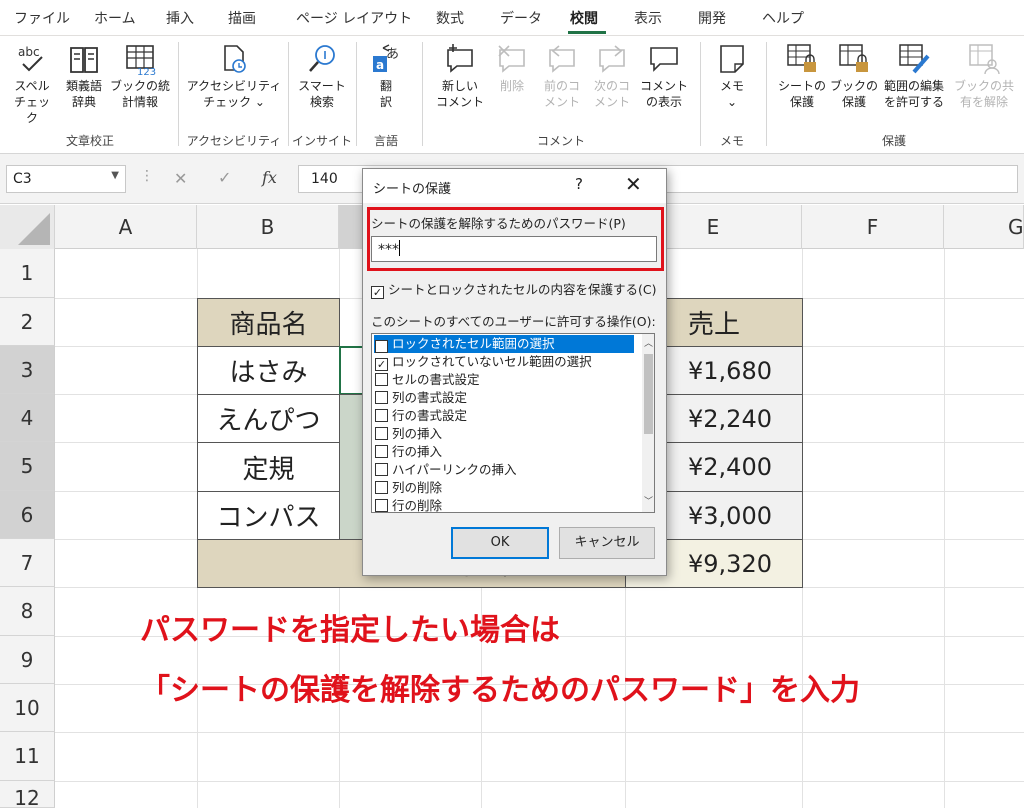  I want to click on permission-item: 行の書式設定, so click(420, 416).